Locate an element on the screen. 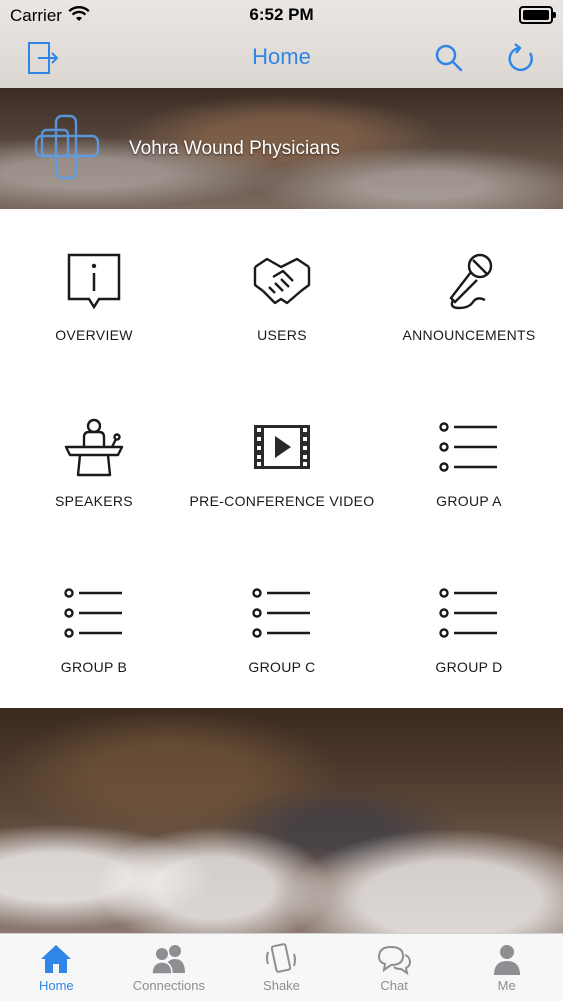 The height and width of the screenshot is (1001, 563). speaker-podium-icon is located at coordinates (94, 447).